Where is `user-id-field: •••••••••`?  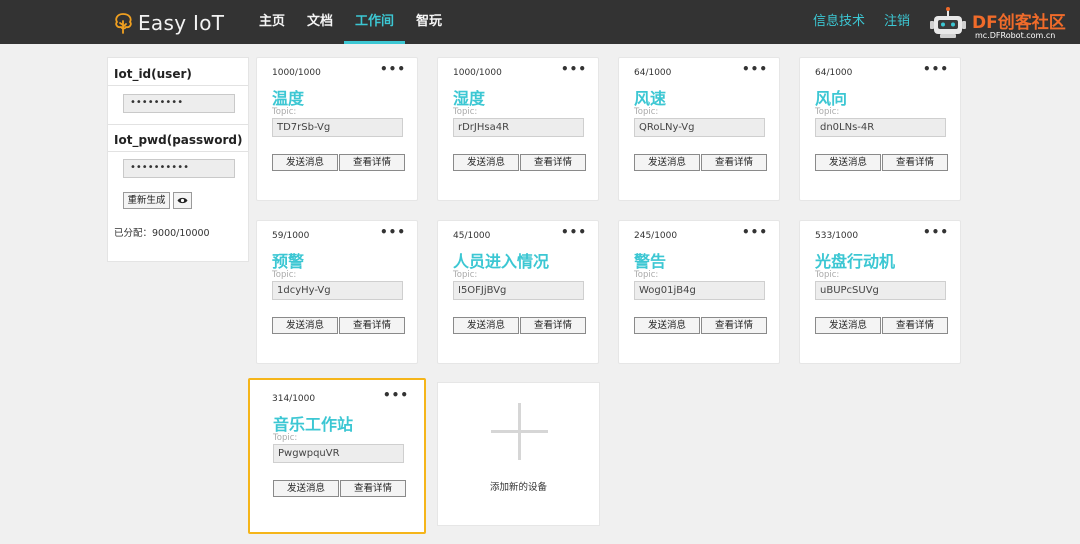 user-id-field: ••••••••• is located at coordinates (179, 103).